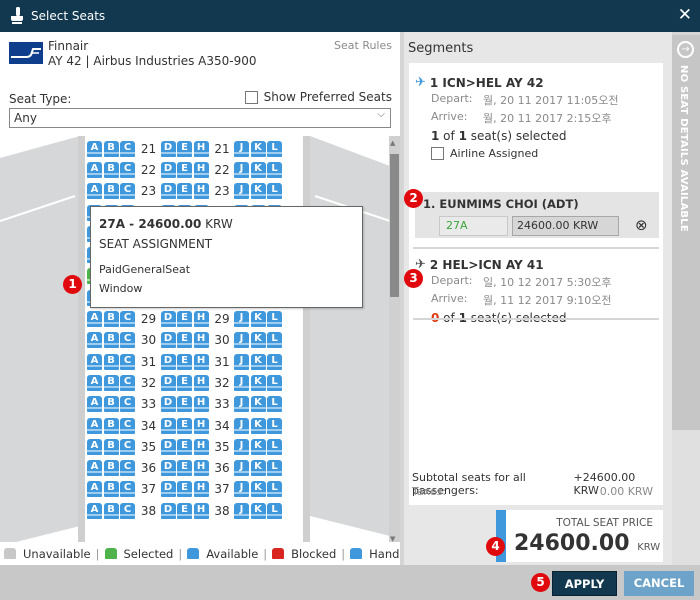  I want to click on seat-21L: L, so click(274, 148).